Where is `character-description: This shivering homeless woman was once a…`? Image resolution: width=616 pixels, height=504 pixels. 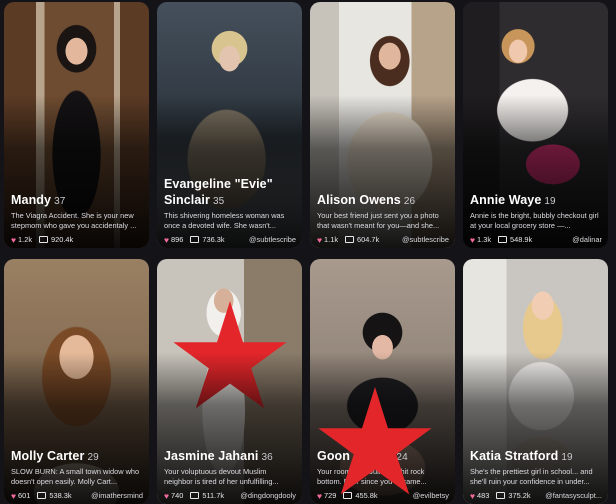
character-description: This shivering homeless woman was once a… is located at coordinates (224, 220).